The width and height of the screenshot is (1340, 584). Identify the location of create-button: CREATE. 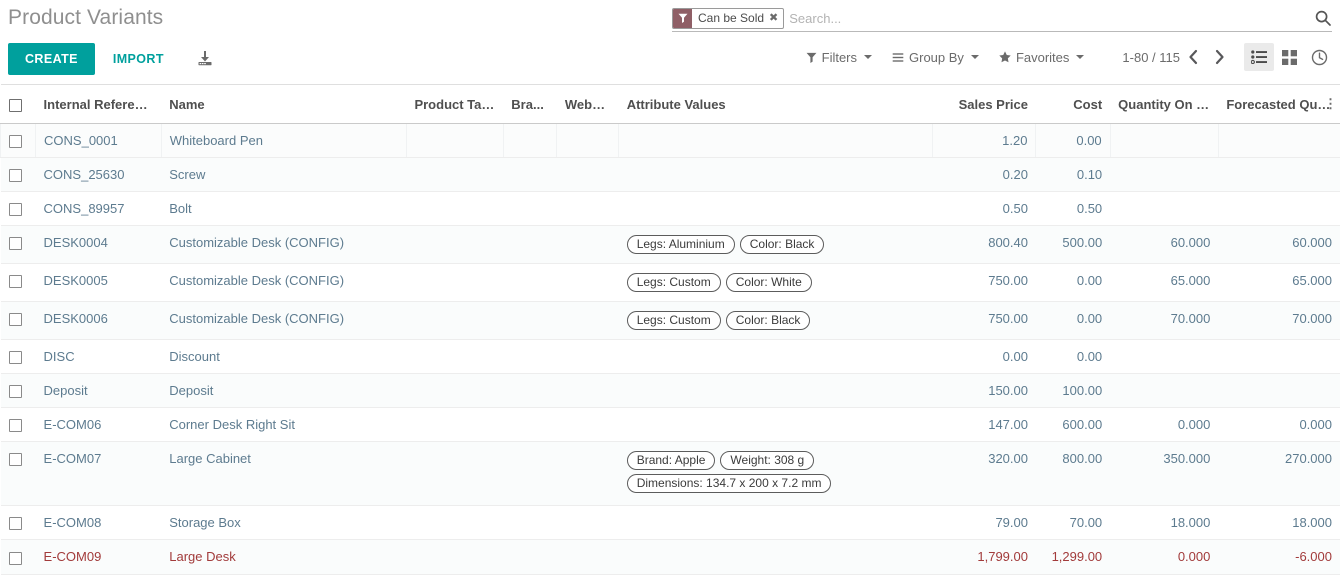
(51, 59).